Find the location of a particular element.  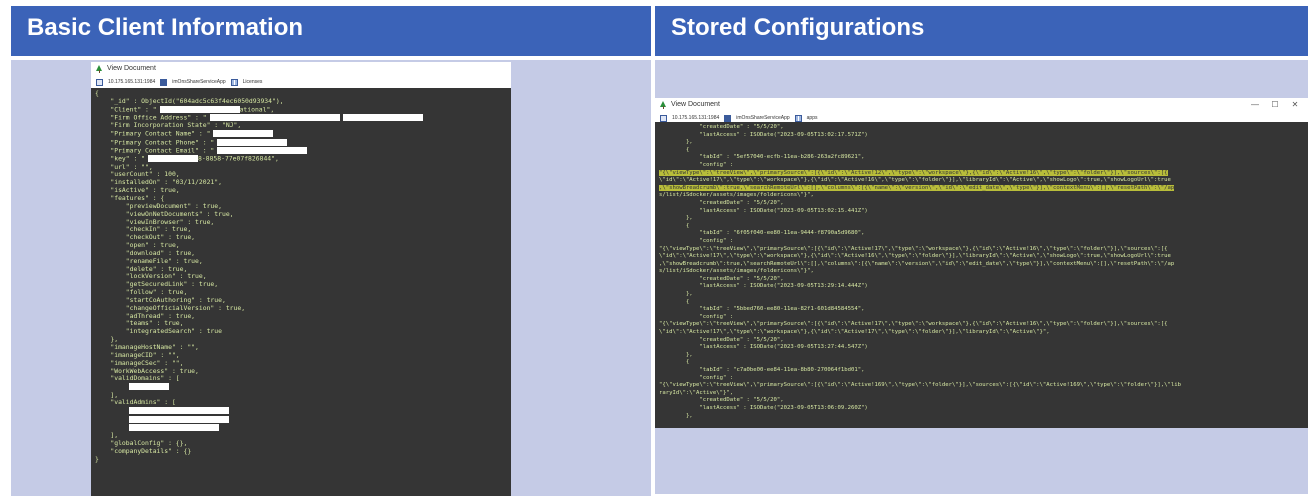

code-text: "renameFile" : true, is located at coordinates (149, 260).